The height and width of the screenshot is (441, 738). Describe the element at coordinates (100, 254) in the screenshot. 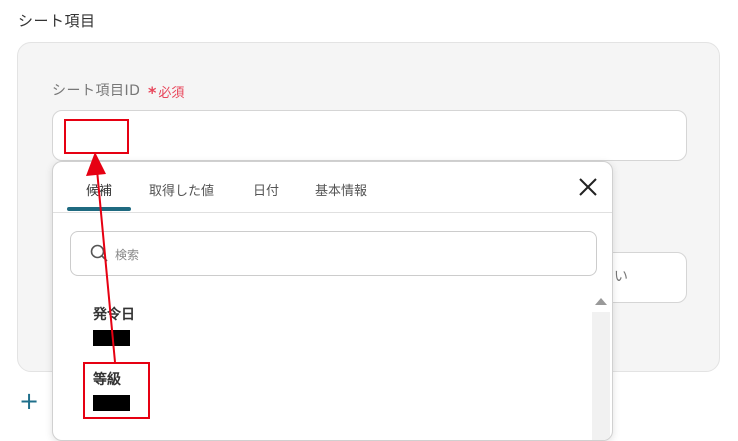

I see `search-icon` at that location.